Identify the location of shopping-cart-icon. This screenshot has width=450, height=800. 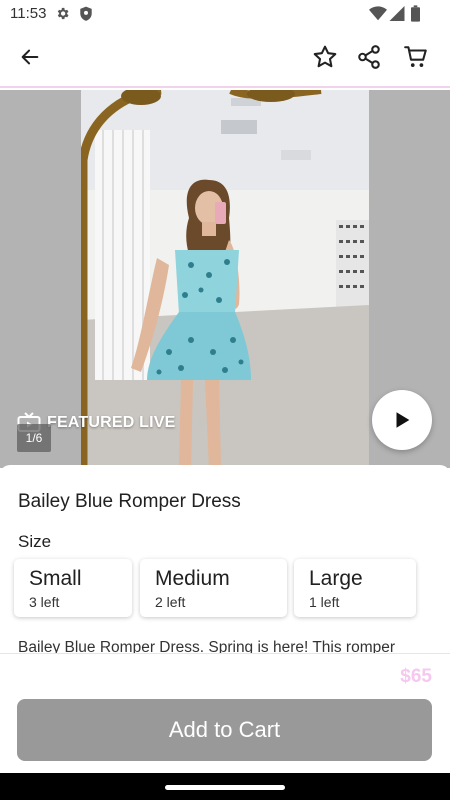
(415, 56).